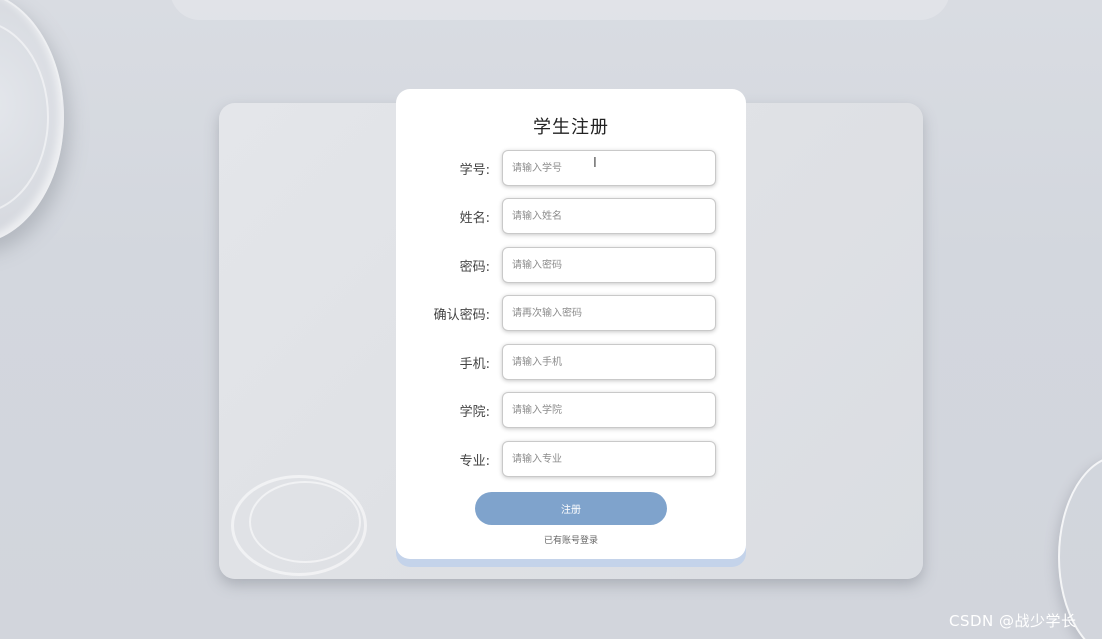  Describe the element at coordinates (595, 163) in the screenshot. I see `text-cursor-icon: I` at that location.